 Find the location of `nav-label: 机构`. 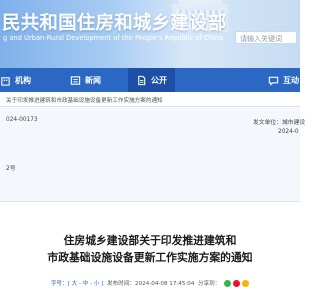

nav-label: 机构 is located at coordinates (23, 80).